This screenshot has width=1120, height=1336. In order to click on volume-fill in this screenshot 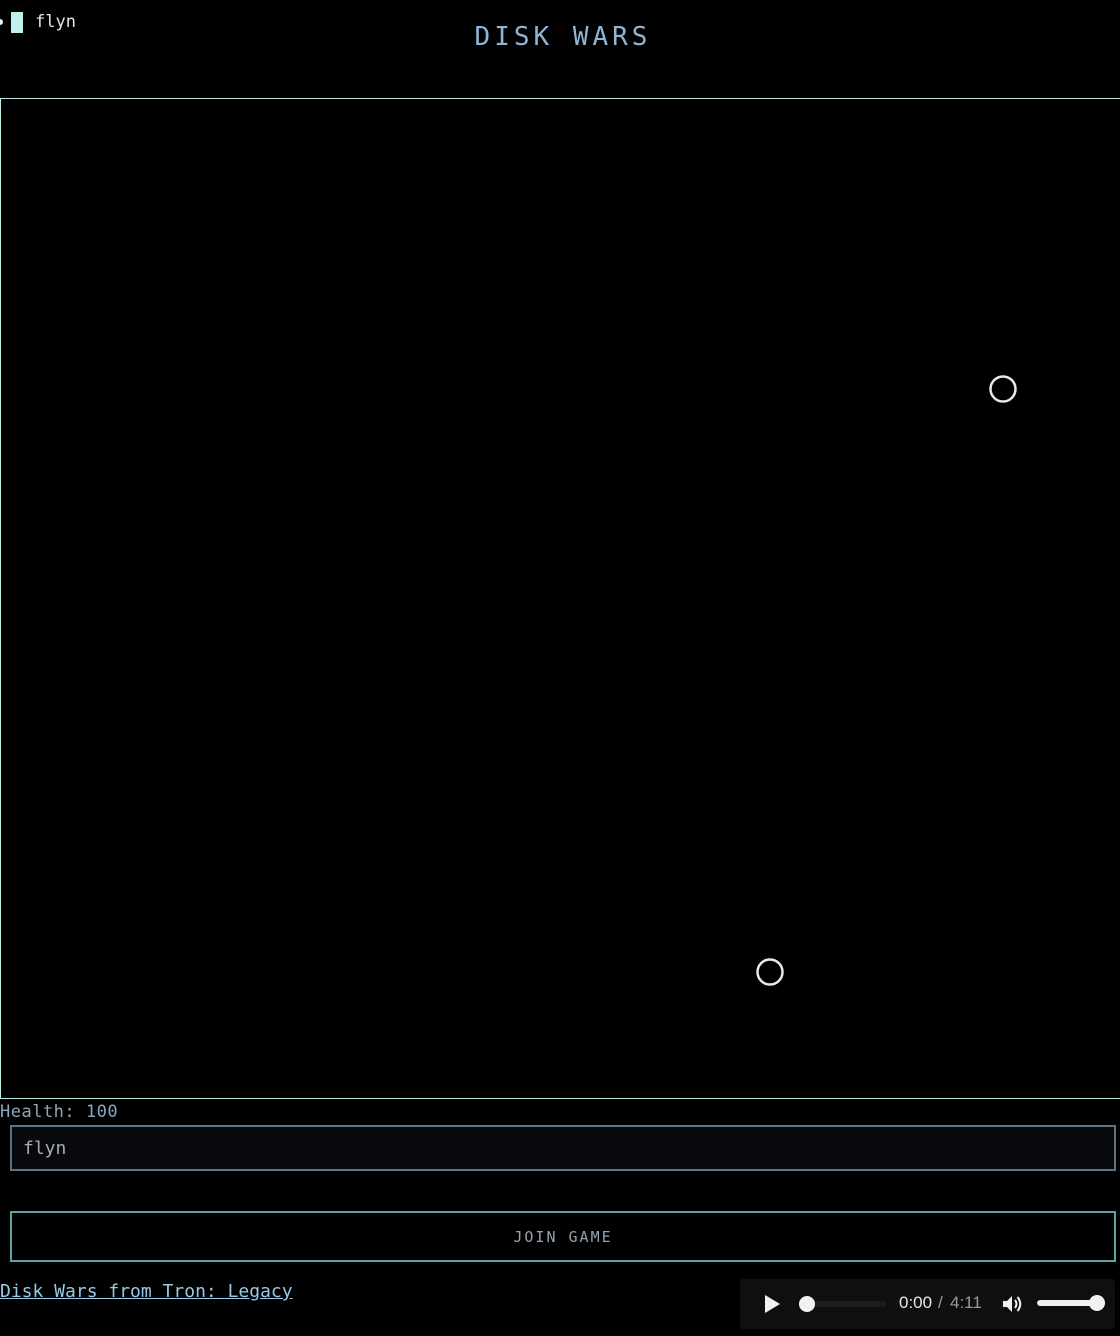, I will do `click(1067, 1303)`.